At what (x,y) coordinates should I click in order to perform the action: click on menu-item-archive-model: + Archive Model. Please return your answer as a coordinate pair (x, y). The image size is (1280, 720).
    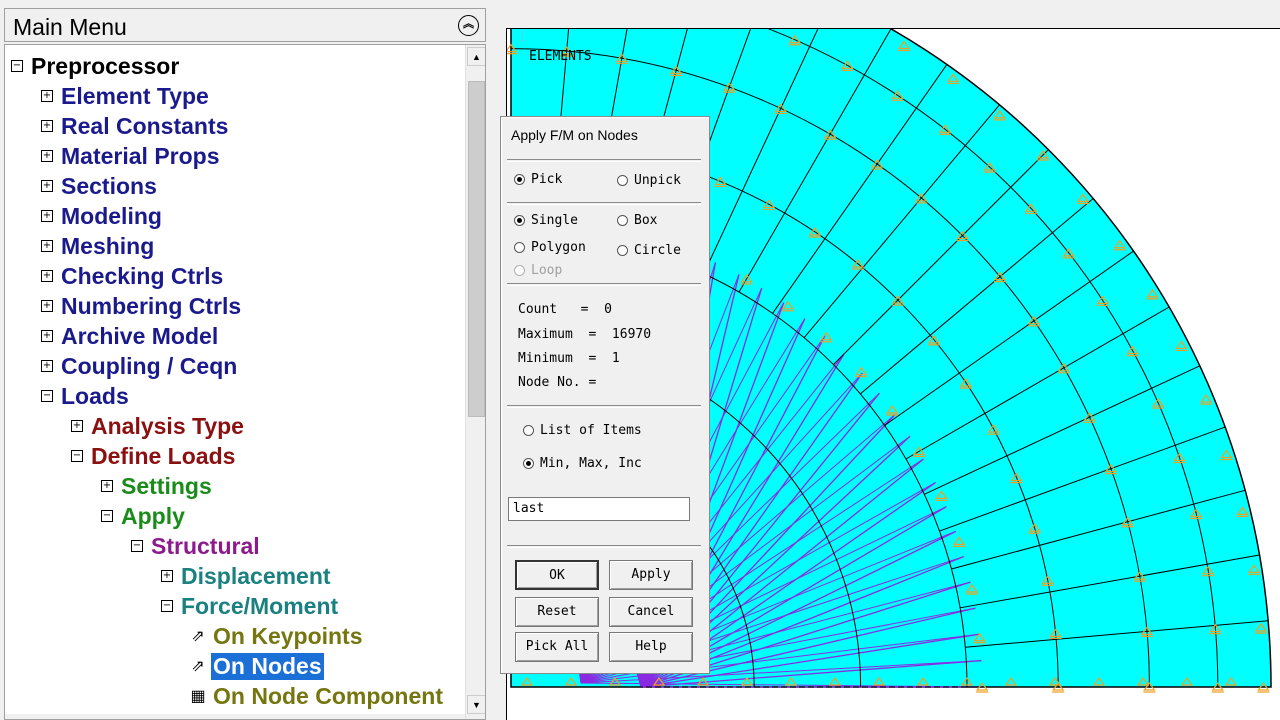
    Looking at the image, I should click on (130, 336).